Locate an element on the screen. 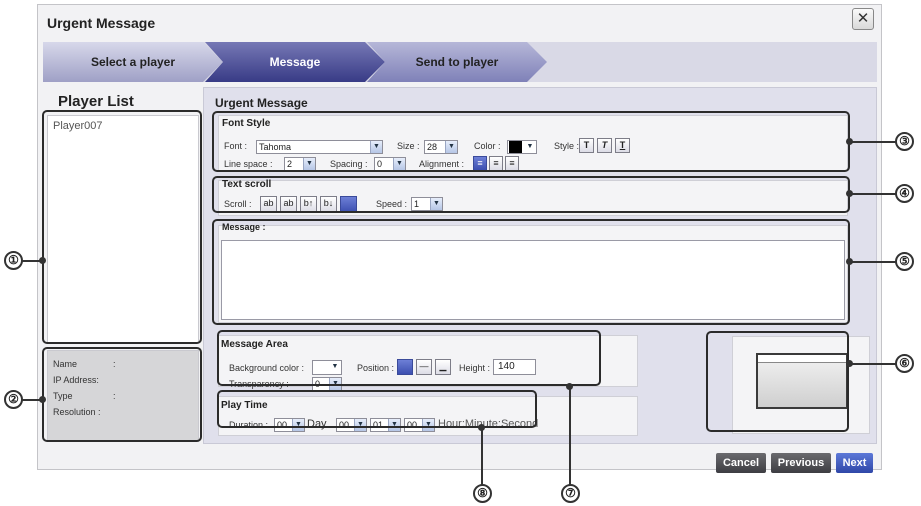 The image size is (921, 506). callout-highlight-message-area is located at coordinates (409, 358).